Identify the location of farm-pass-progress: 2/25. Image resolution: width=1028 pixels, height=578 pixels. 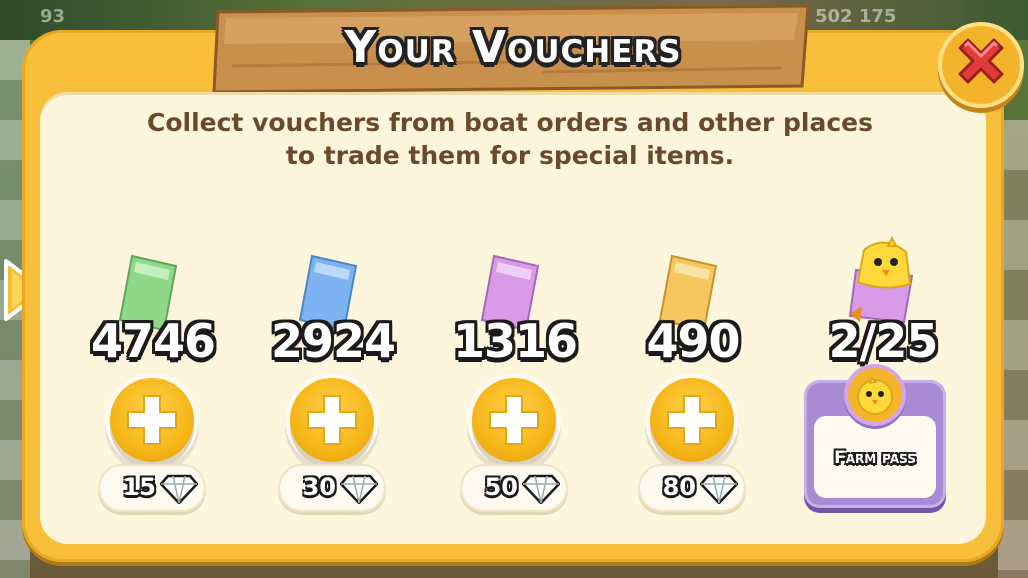
(883, 341).